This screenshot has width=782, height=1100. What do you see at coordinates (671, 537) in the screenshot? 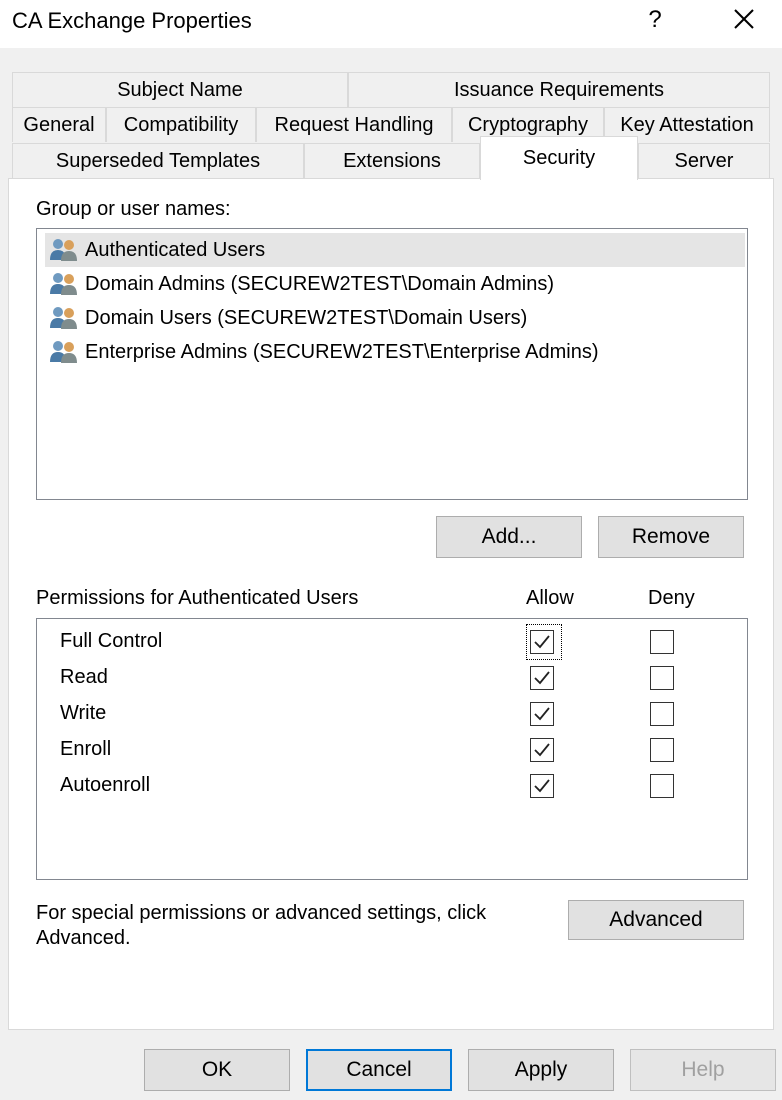
I see `remove-button: Remove` at bounding box center [671, 537].